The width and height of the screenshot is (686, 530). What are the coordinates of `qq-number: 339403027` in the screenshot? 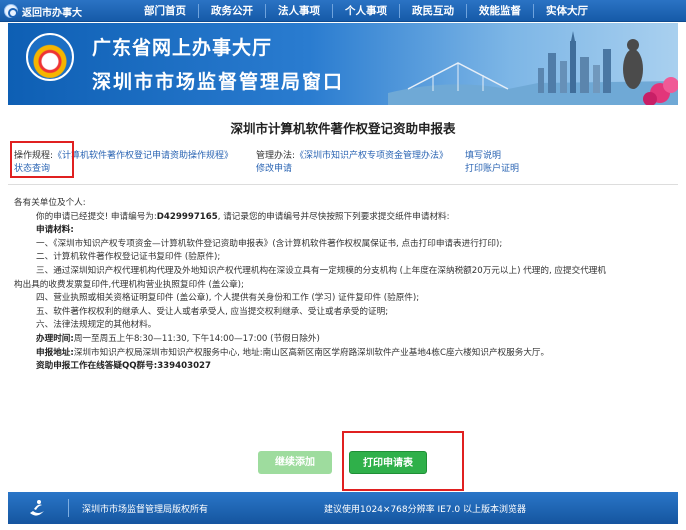 It's located at (184, 366).